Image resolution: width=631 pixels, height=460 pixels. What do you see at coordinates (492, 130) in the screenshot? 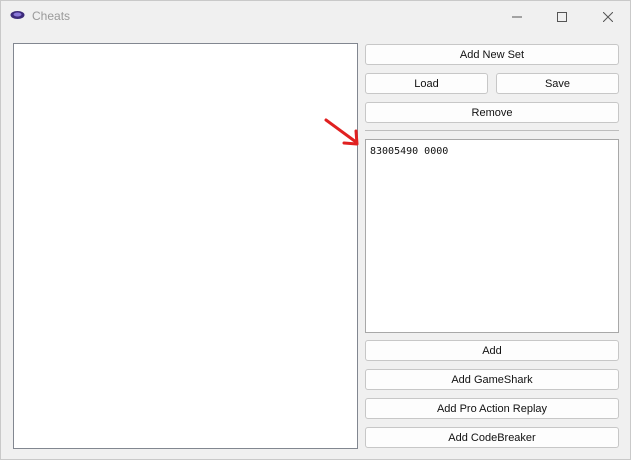
I see `divider` at bounding box center [492, 130].